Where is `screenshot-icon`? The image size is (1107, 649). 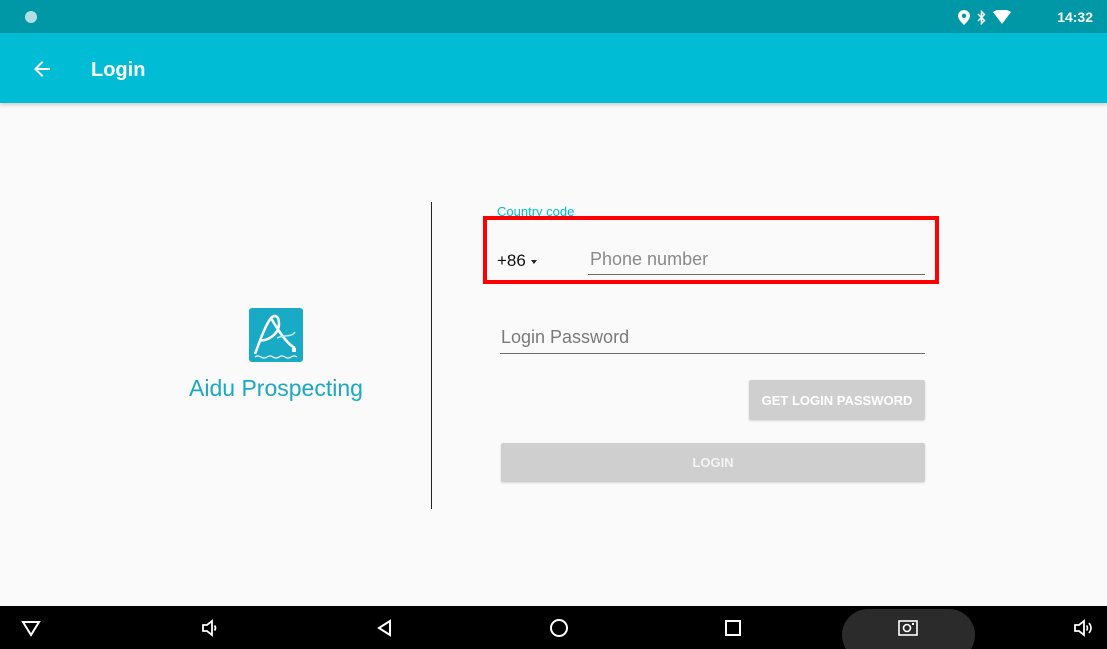
screenshot-icon is located at coordinates (908, 628).